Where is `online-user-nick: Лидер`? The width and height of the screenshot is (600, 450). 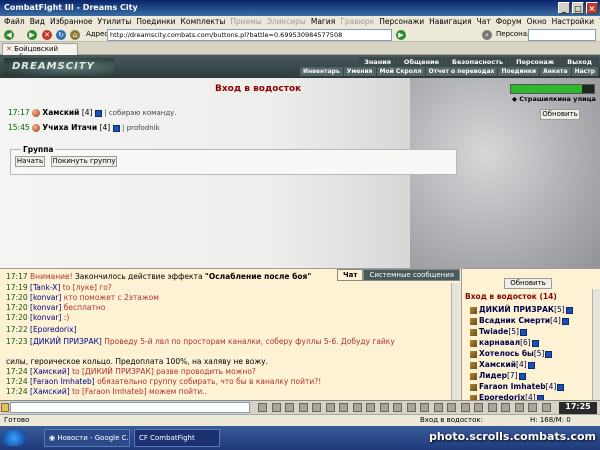
online-user-nick: Лидер is located at coordinates (493, 375).